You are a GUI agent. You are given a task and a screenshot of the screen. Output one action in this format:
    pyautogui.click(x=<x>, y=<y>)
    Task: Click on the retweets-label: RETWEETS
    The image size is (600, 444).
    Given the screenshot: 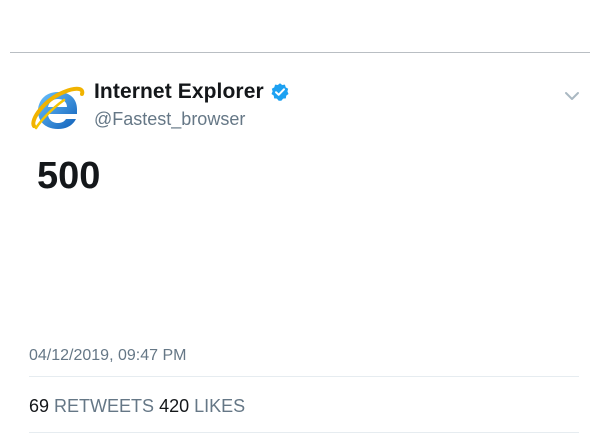 What is the action you would take?
    pyautogui.click(x=104, y=406)
    